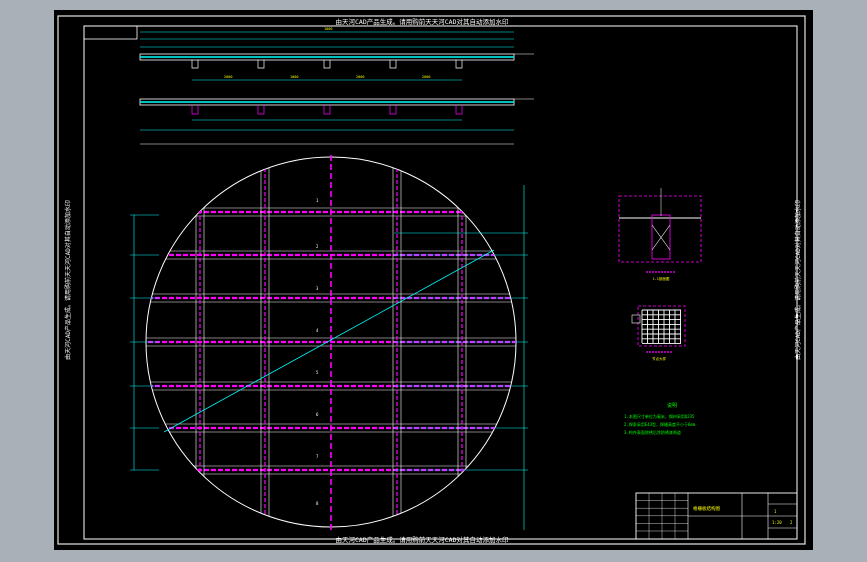 This screenshot has height=562, width=867. Describe the element at coordinates (658, 333) in the screenshot. I see `mesh-detail: 节点大样` at that location.